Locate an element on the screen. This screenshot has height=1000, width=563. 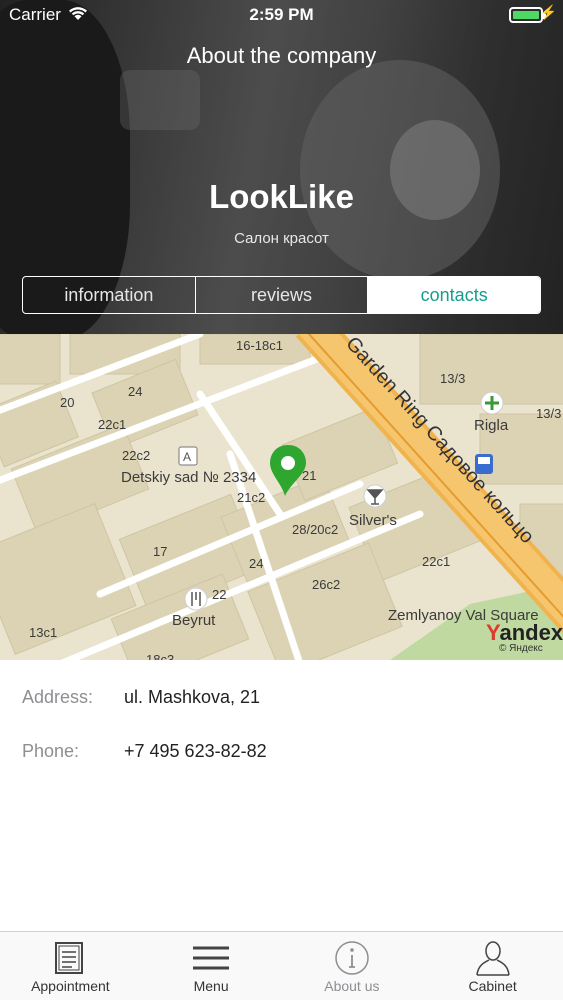
bottom-tab-bar: Appointment Menu About us Cabinet is located at coordinates (281, 965).